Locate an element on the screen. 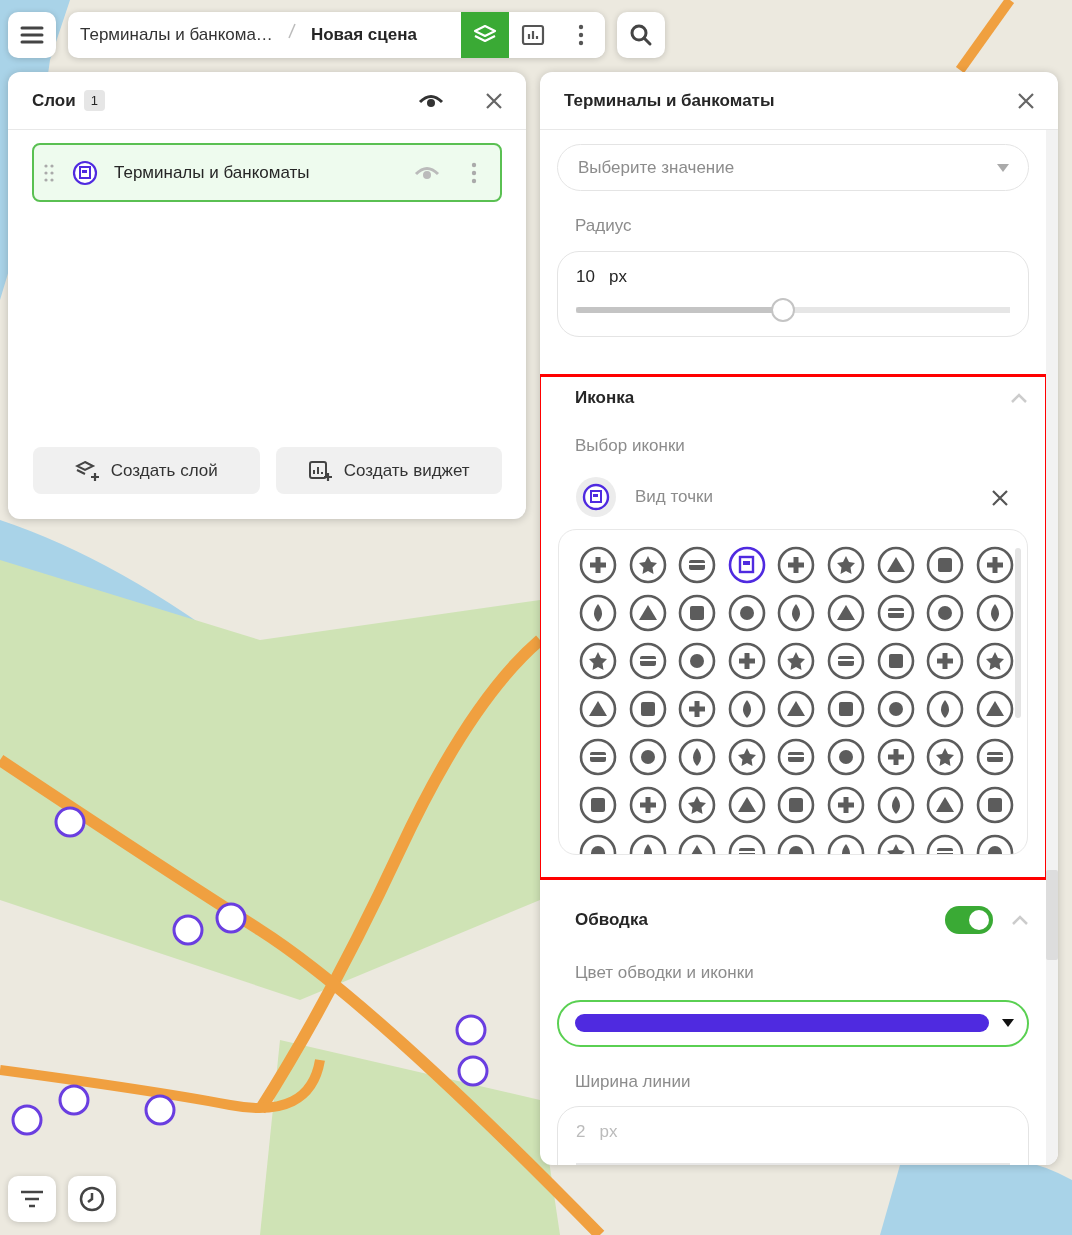 This screenshot has width=1072, height=1235. field-label: Ширина линии is located at coordinates (633, 1081).